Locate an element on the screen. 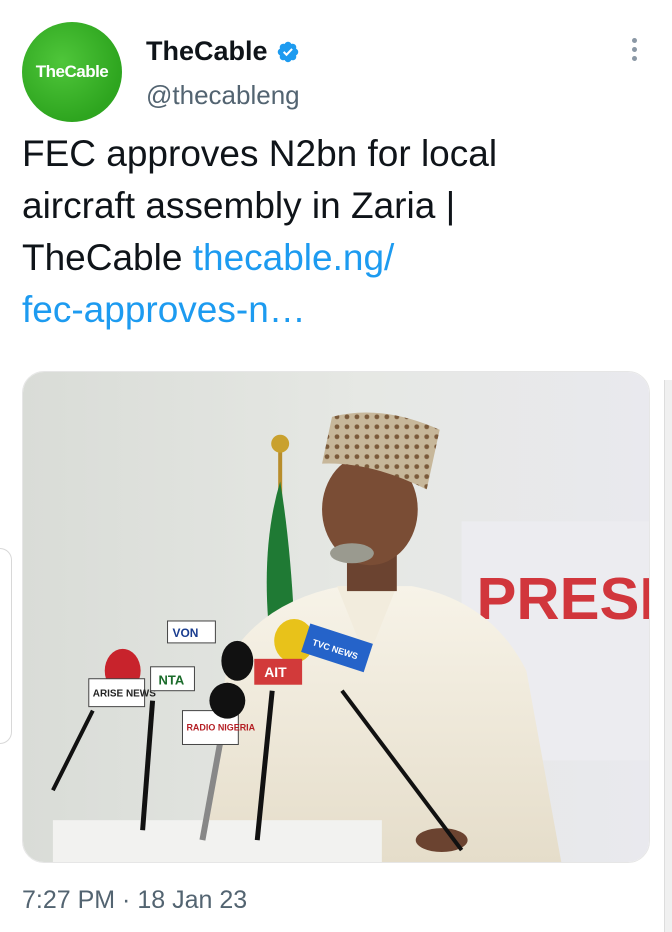  svg-text: ARISE NEWS is located at coordinates (124, 694).